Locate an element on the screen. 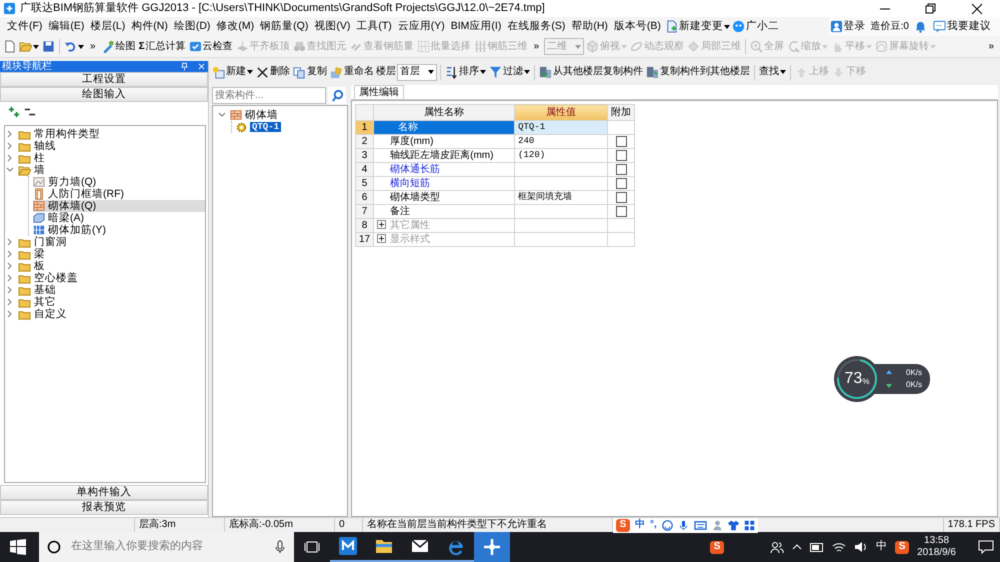 This screenshot has width=1000, height=562. tree-item: 板 is located at coordinates (105, 266).